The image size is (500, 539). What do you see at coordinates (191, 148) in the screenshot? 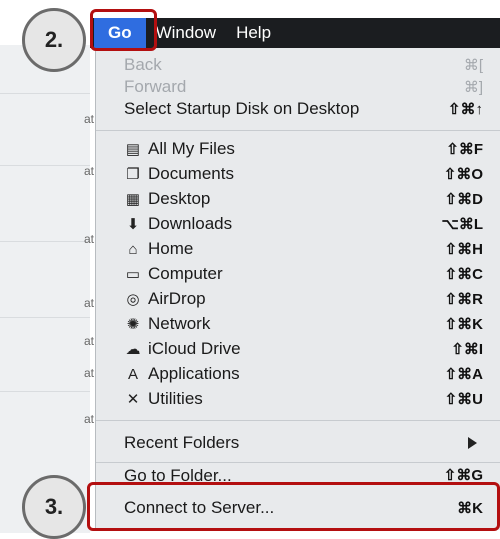
I see `menu-item-label: All My Files` at bounding box center [191, 148].